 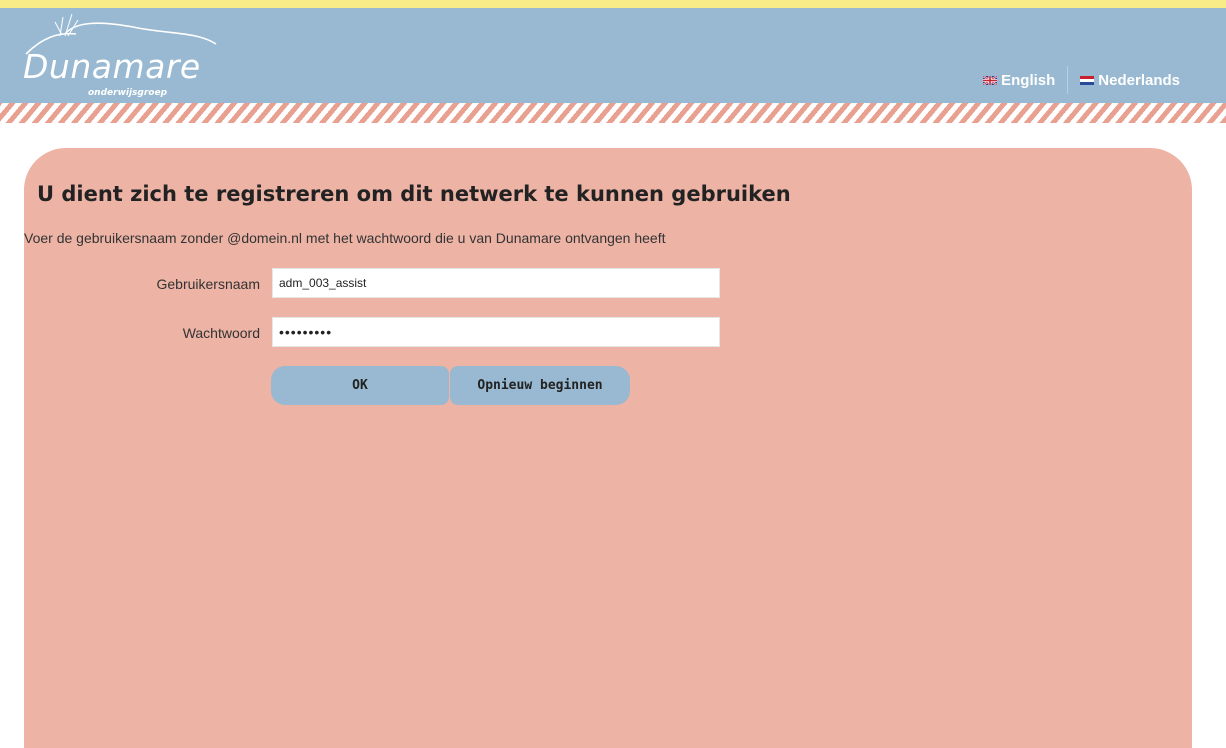 I want to click on language-english-label: English, so click(x=1028, y=80).